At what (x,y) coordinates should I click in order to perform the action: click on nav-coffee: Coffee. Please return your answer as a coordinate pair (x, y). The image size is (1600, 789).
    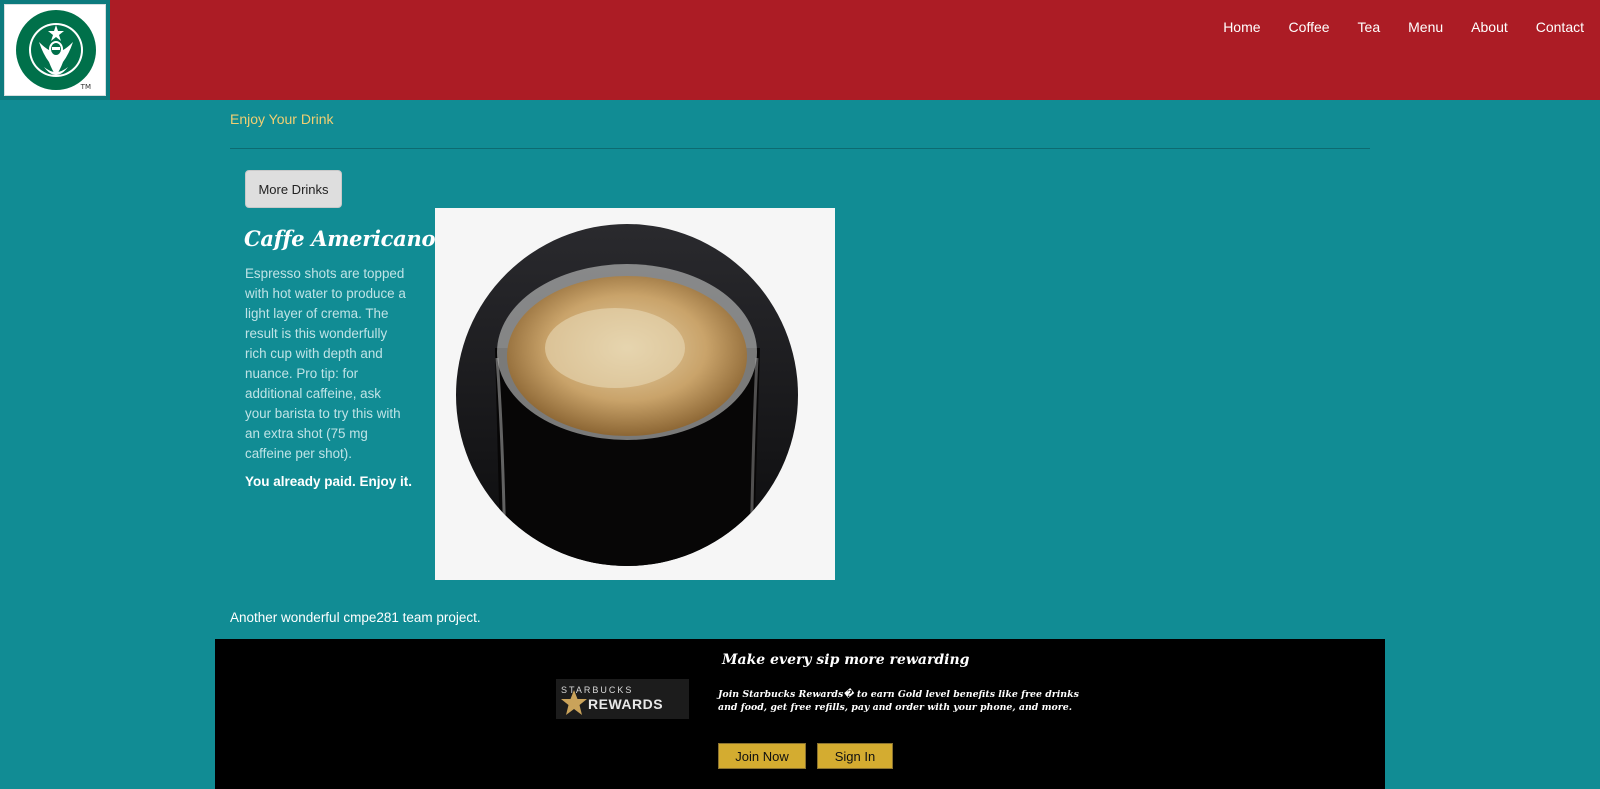
    Looking at the image, I should click on (1309, 27).